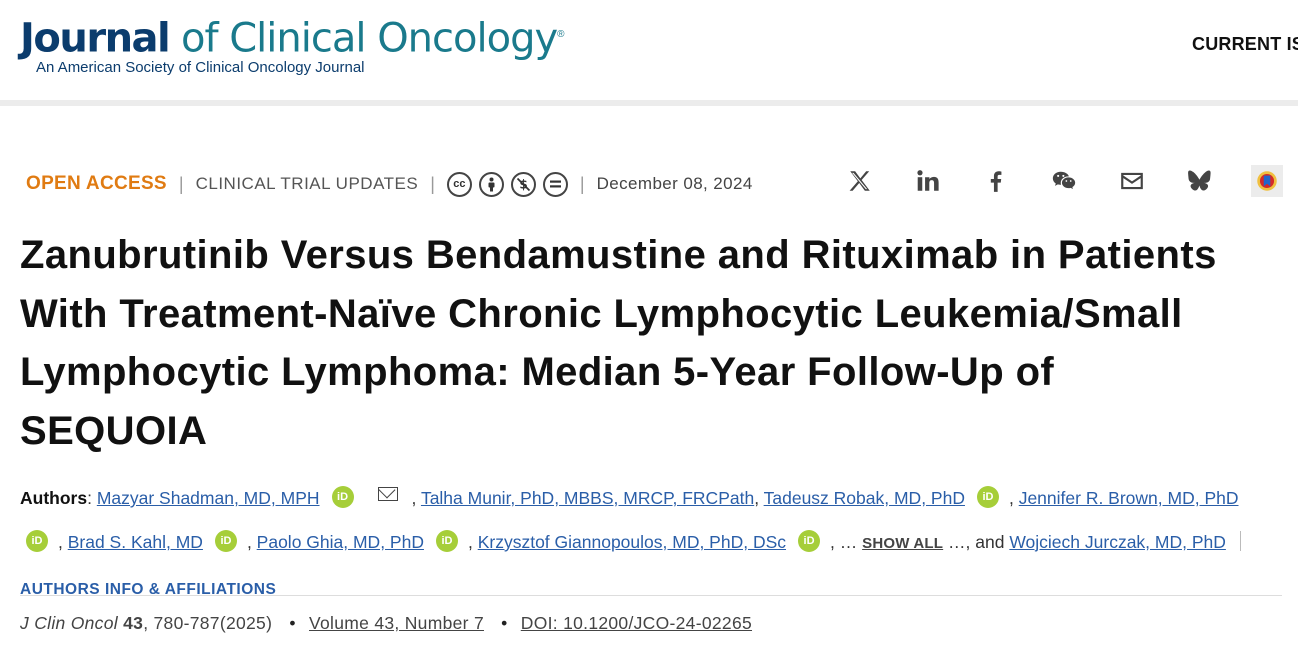 The height and width of the screenshot is (646, 1298). I want to click on author-link: Paolo Ghia, MD, PhD, so click(340, 542).